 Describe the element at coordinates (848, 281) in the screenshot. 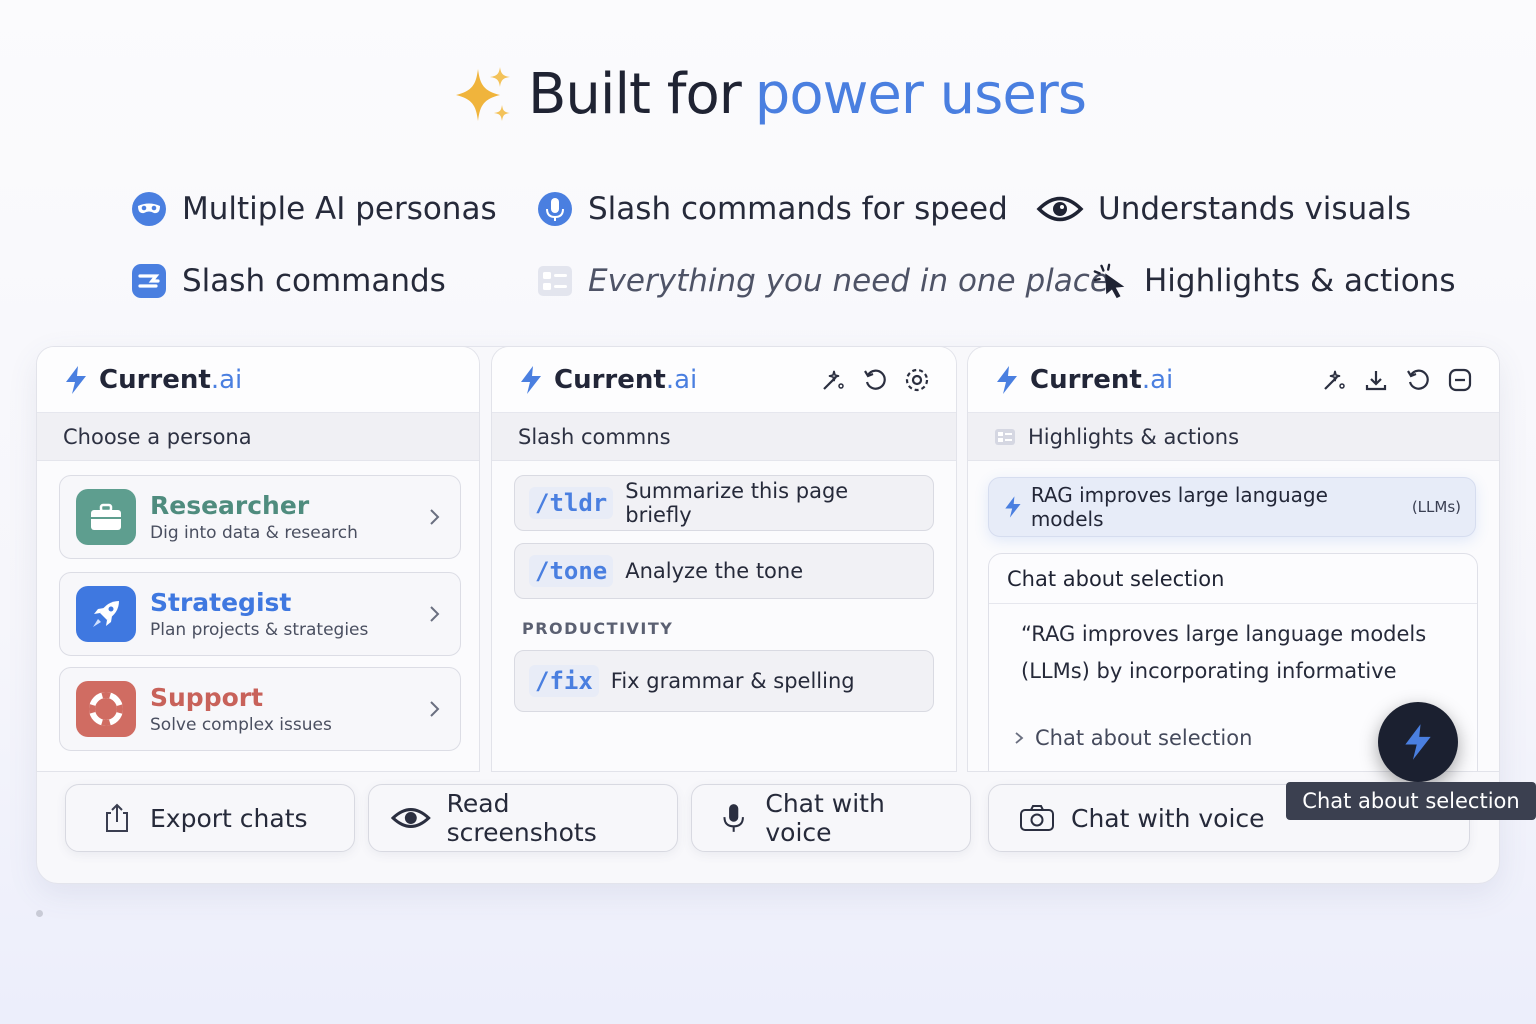

I see `feature-label: Everything you need in one place` at that location.